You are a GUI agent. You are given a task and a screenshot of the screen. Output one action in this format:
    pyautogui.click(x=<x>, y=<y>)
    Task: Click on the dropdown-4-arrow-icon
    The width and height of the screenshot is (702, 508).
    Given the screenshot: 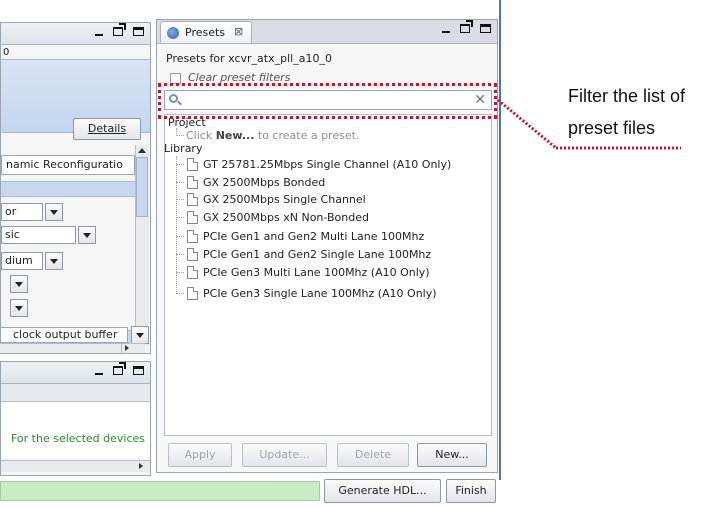 What is the action you would take?
    pyautogui.click(x=19, y=284)
    